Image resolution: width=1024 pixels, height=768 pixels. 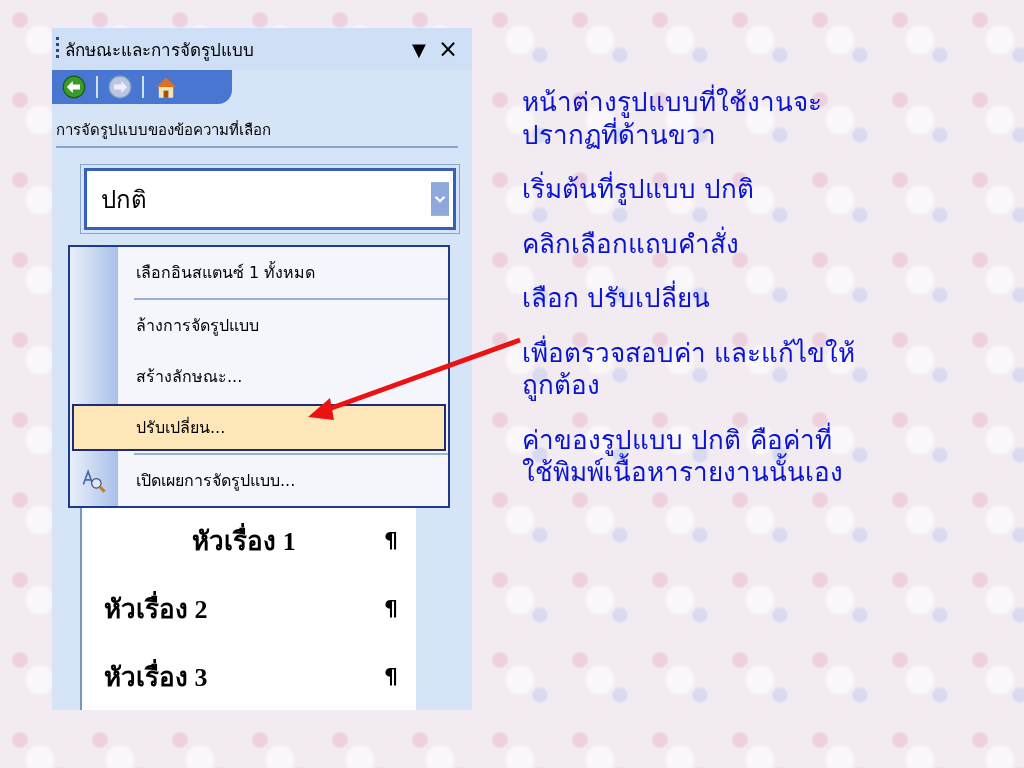 What do you see at coordinates (166, 87) in the screenshot?
I see `home-icon` at bounding box center [166, 87].